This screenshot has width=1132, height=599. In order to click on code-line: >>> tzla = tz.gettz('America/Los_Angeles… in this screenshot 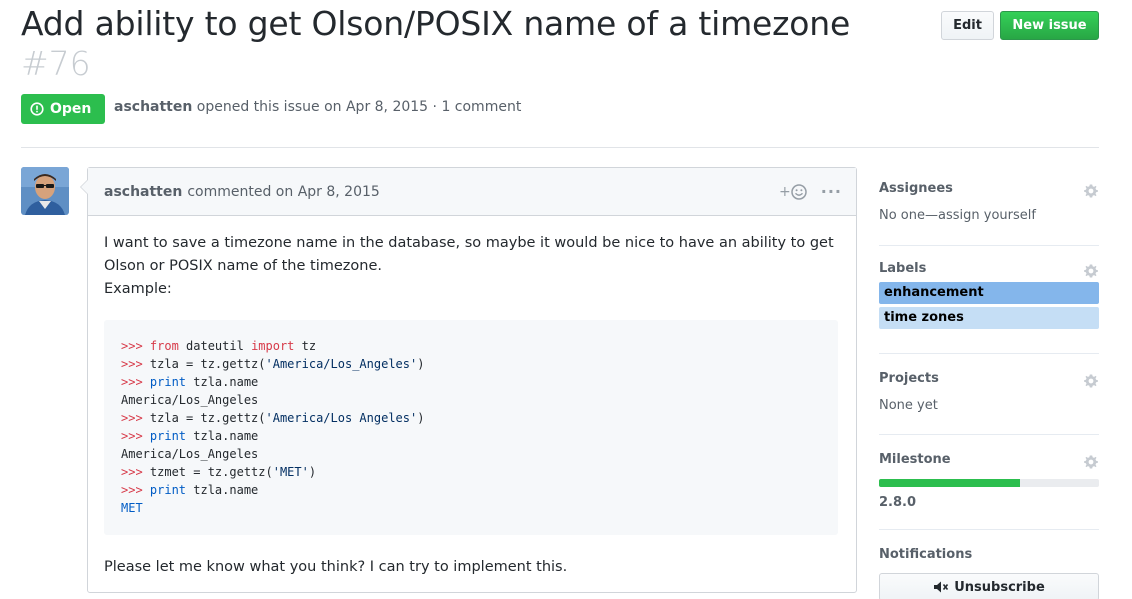, I will do `click(471, 364)`.